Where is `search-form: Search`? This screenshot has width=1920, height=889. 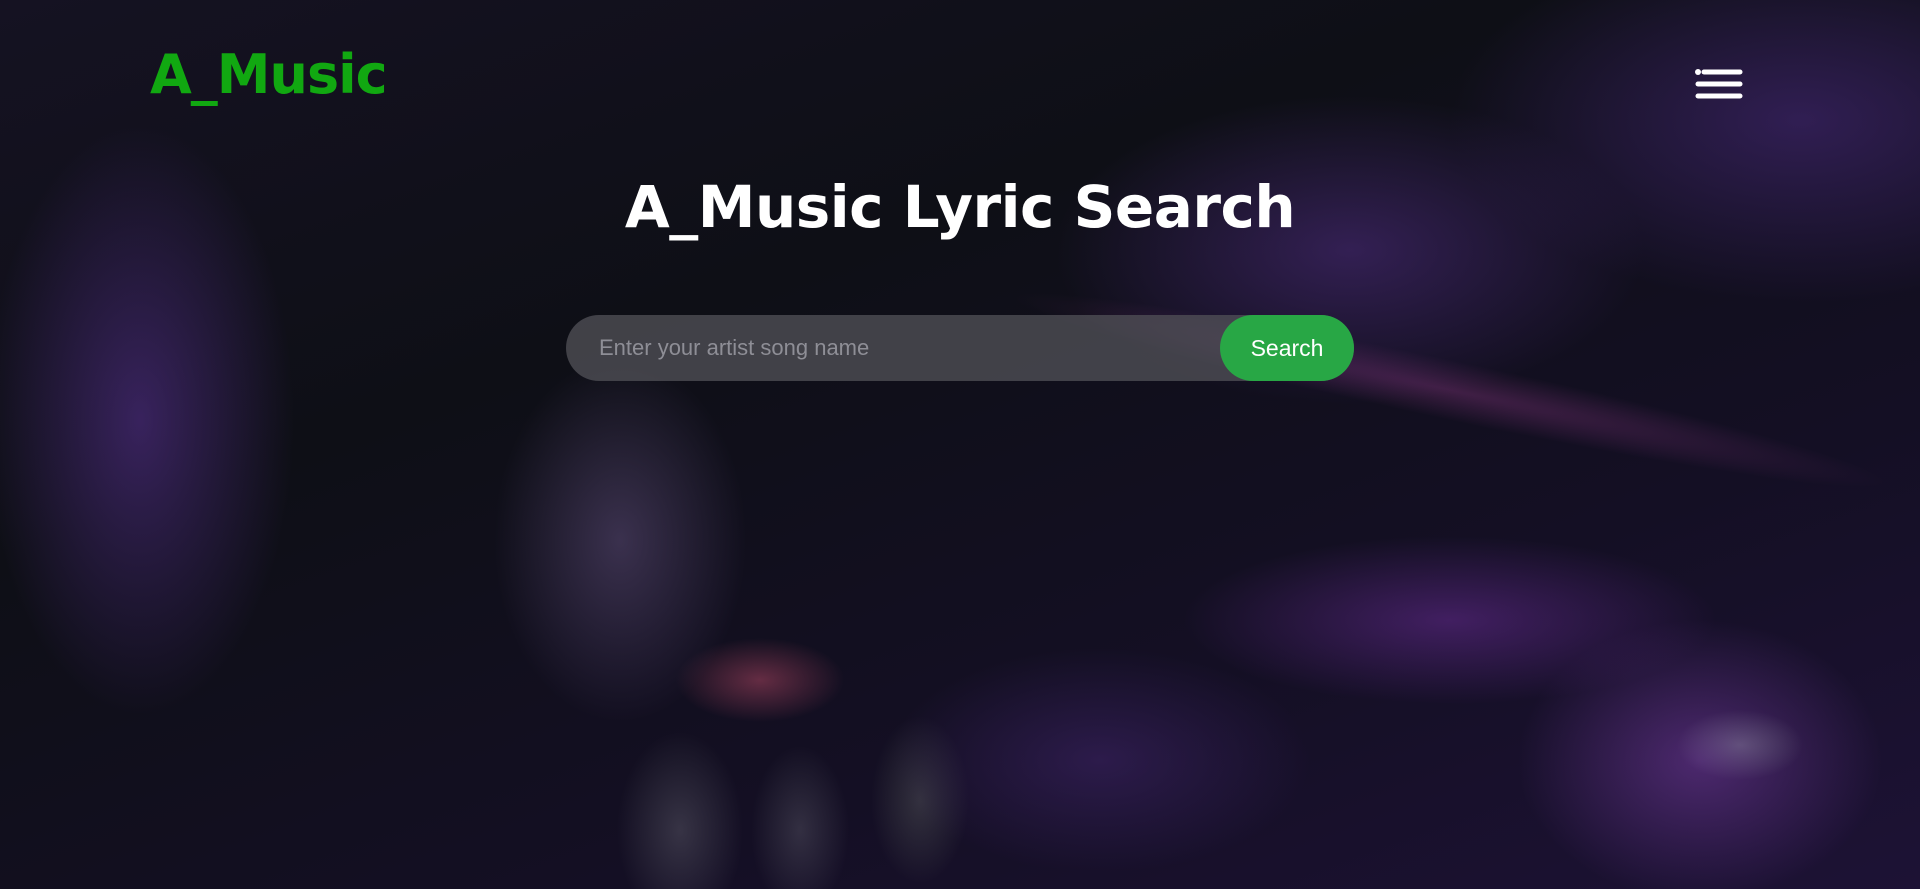 search-form: Search is located at coordinates (960, 348).